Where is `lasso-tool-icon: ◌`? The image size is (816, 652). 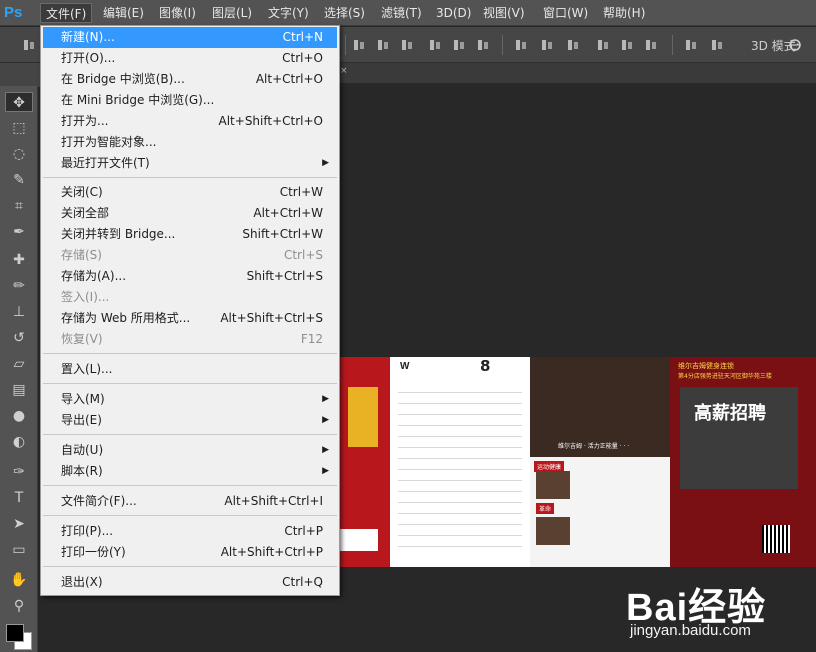 lasso-tool-icon: ◌ is located at coordinates (19, 154).